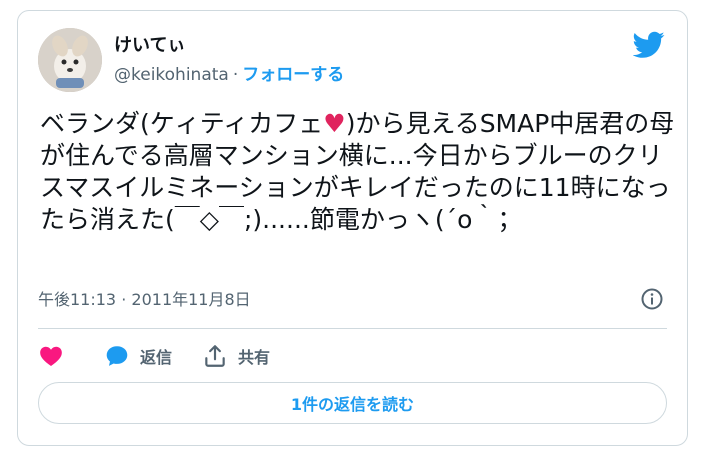  I want to click on twitter-bird-icon, so click(649, 45).